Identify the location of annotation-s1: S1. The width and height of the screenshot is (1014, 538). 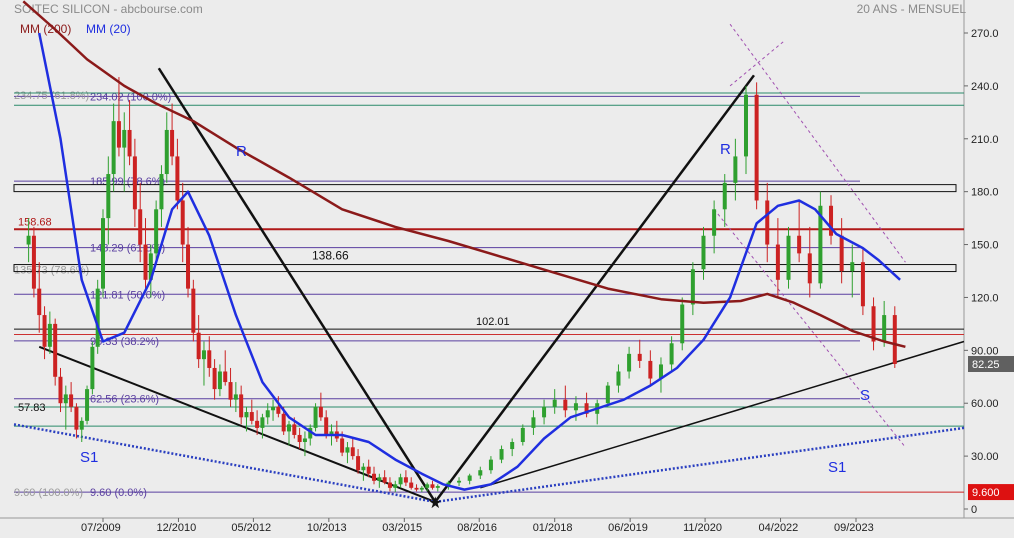
(89, 457).